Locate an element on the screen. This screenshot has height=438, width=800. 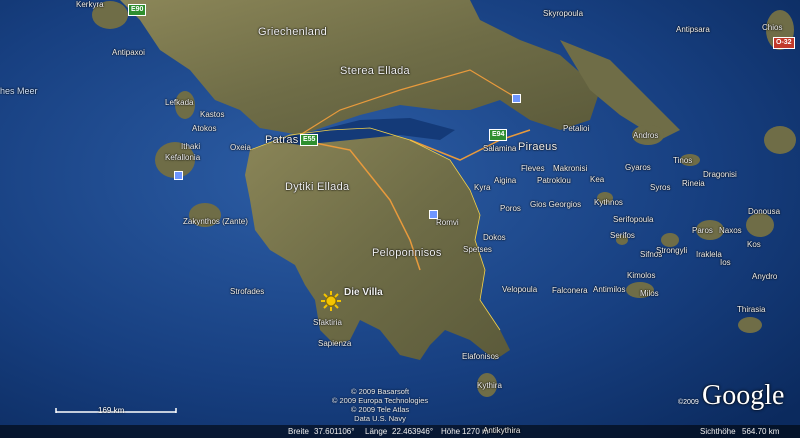
label-skyropoula: Skyropoula is located at coordinates (563, 13).